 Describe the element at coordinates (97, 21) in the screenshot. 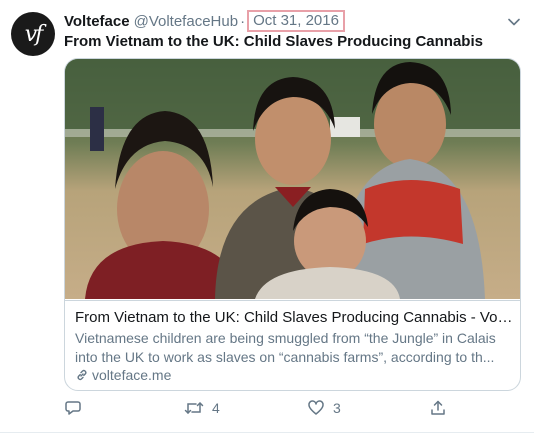

I see `author-name: Volteface` at that location.